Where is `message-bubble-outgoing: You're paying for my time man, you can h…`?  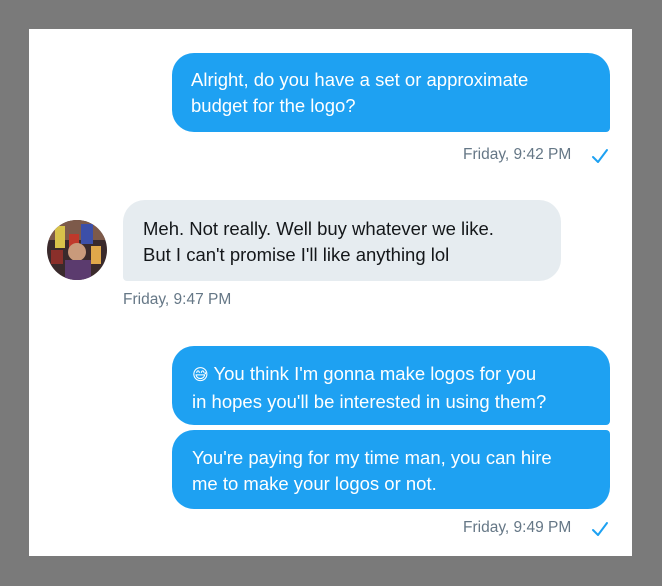
message-bubble-outgoing: You're paying for my time man, you can h… is located at coordinates (391, 469).